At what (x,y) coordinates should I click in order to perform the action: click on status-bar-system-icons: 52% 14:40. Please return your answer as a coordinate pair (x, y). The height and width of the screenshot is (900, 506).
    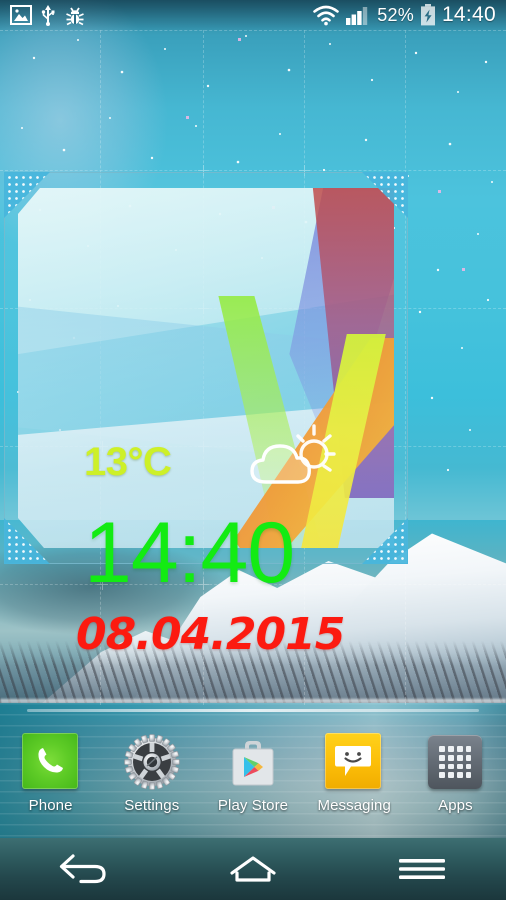
    Looking at the image, I should click on (404, 15).